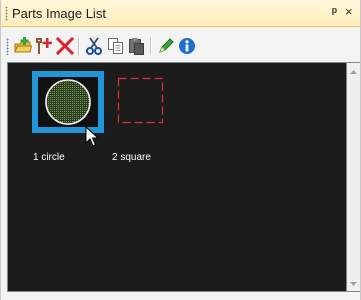 The image size is (361, 300). I want to click on cut-button, so click(94, 46).